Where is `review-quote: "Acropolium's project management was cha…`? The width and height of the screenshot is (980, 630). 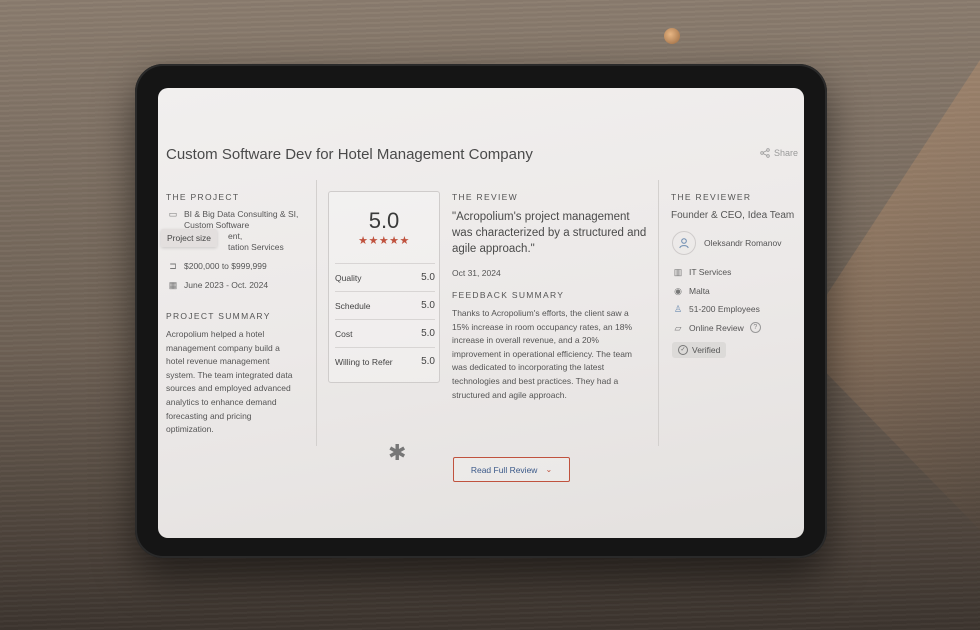
review-quote: "Acropolium's project management was cha… is located at coordinates (552, 233).